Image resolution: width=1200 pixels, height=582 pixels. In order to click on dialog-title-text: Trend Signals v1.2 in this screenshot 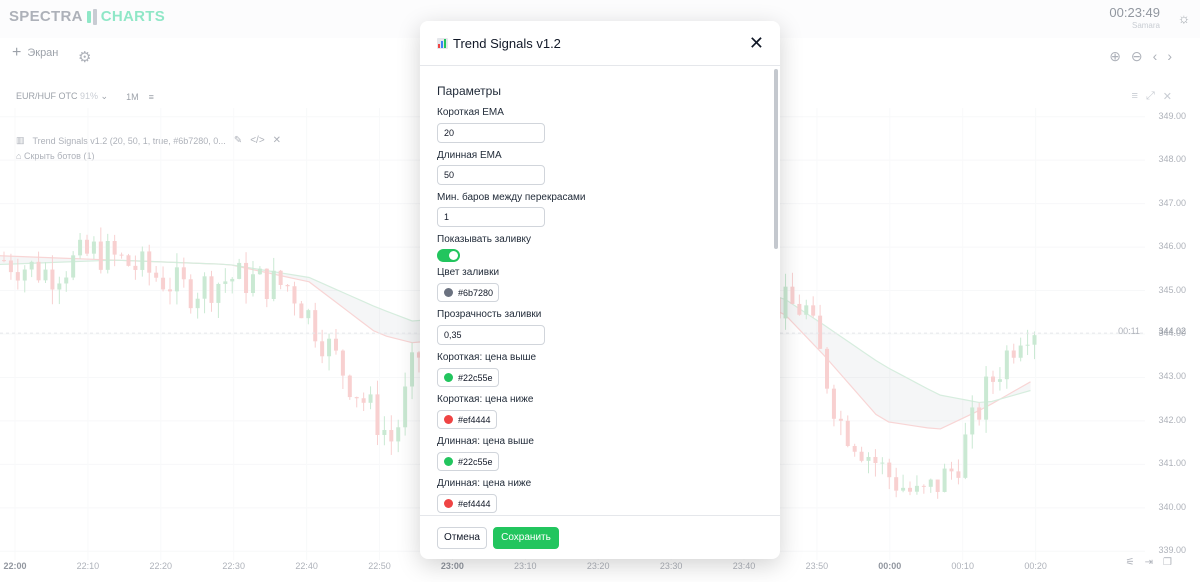, I will do `click(507, 43)`.